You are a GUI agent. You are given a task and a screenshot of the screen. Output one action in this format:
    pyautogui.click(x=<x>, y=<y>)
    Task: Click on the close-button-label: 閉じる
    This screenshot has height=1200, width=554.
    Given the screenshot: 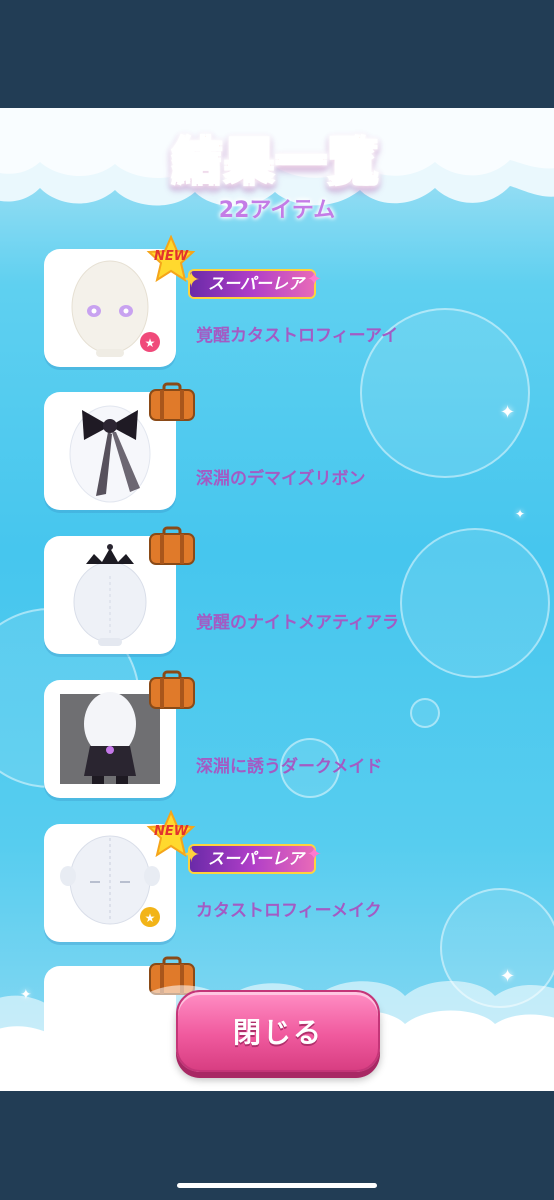 What is the action you would take?
    pyautogui.click(x=277, y=1032)
    